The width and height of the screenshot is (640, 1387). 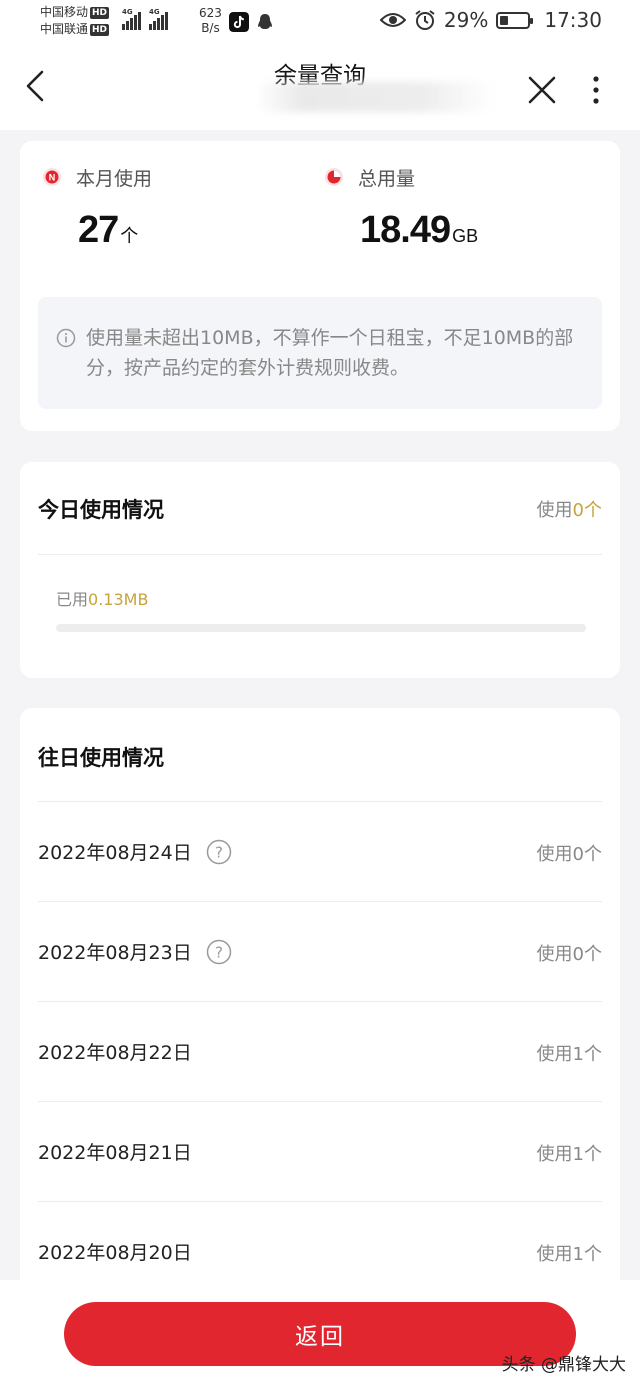 I want to click on today-usage-prefix: 使用, so click(x=554, y=510).